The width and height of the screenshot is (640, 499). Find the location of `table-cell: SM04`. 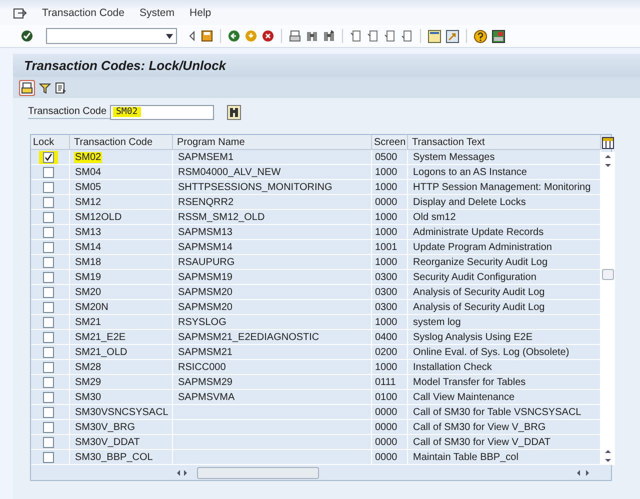

table-cell: SM04 is located at coordinates (88, 172).